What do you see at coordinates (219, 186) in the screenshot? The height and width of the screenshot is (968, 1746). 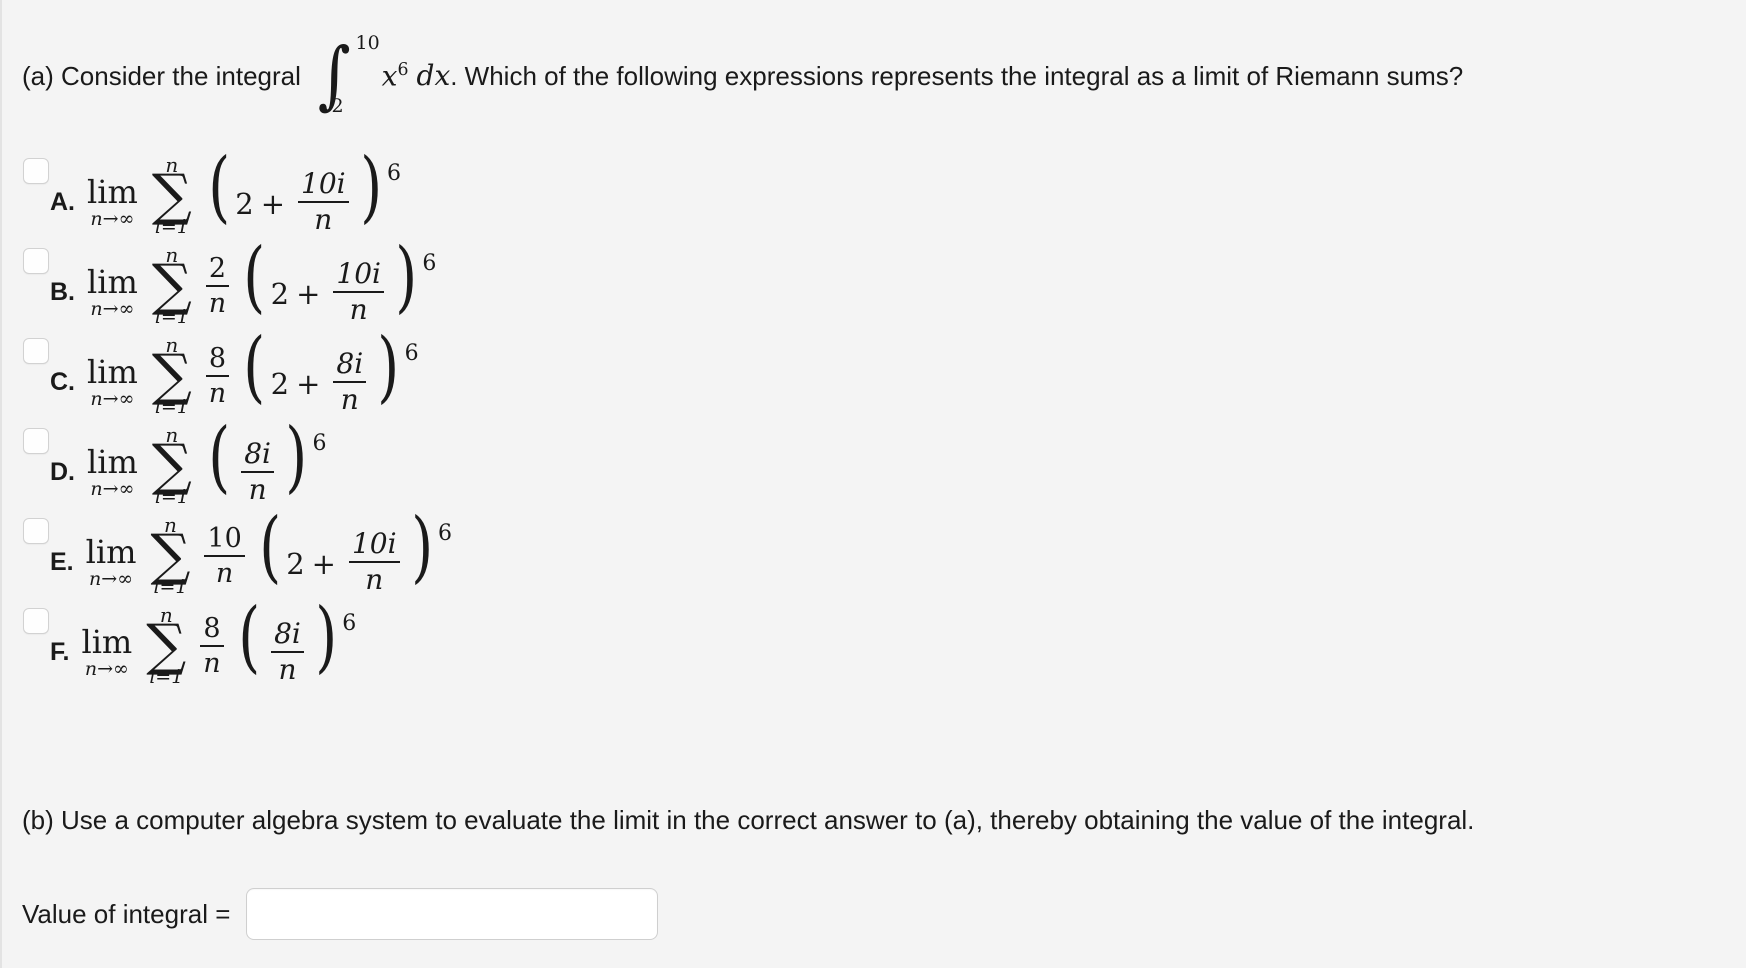 I see `paren-open-a: (` at bounding box center [219, 186].